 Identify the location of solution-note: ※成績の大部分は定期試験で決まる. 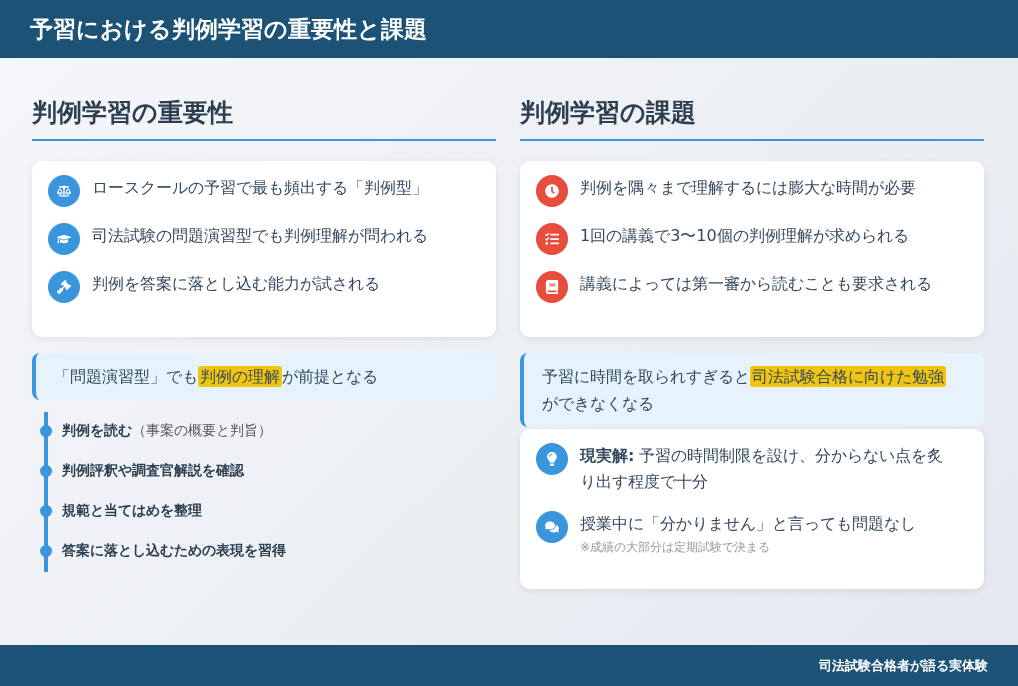
(676, 547).